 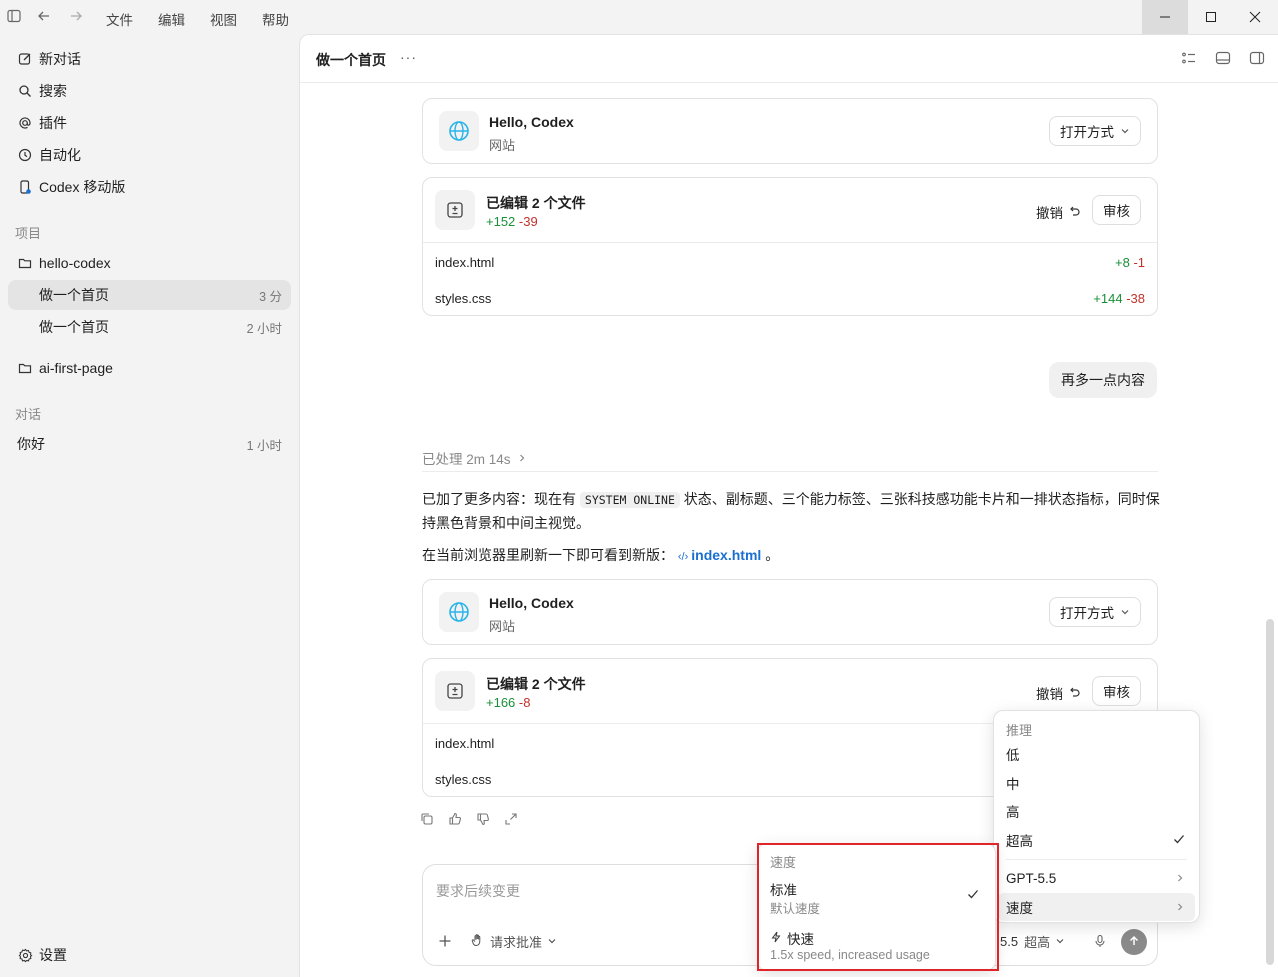 What do you see at coordinates (149, 955) in the screenshot?
I see `settings-button: 设置` at bounding box center [149, 955].